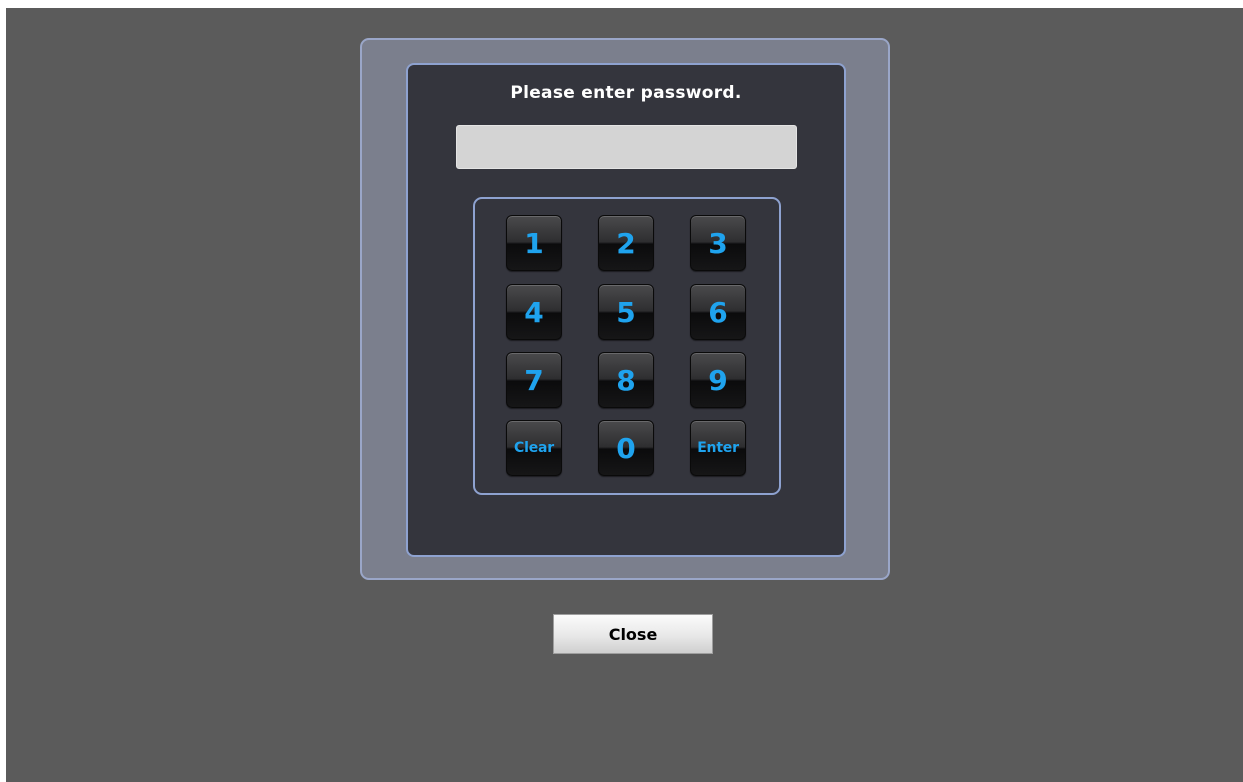 Image resolution: width=1243 pixels, height=782 pixels. Describe the element at coordinates (626, 243) in the screenshot. I see `key-2: 2` at that location.